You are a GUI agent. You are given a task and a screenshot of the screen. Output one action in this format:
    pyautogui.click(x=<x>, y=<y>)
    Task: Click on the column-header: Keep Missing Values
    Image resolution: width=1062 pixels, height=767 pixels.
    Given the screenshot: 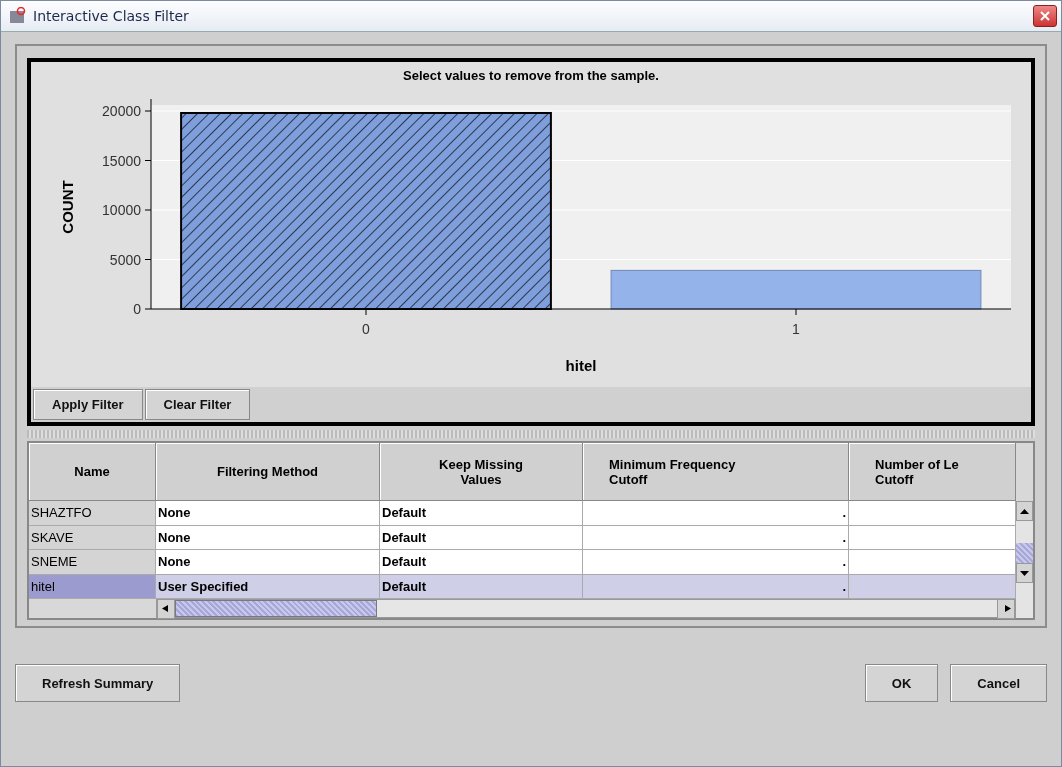 What is the action you would take?
    pyautogui.click(x=481, y=472)
    